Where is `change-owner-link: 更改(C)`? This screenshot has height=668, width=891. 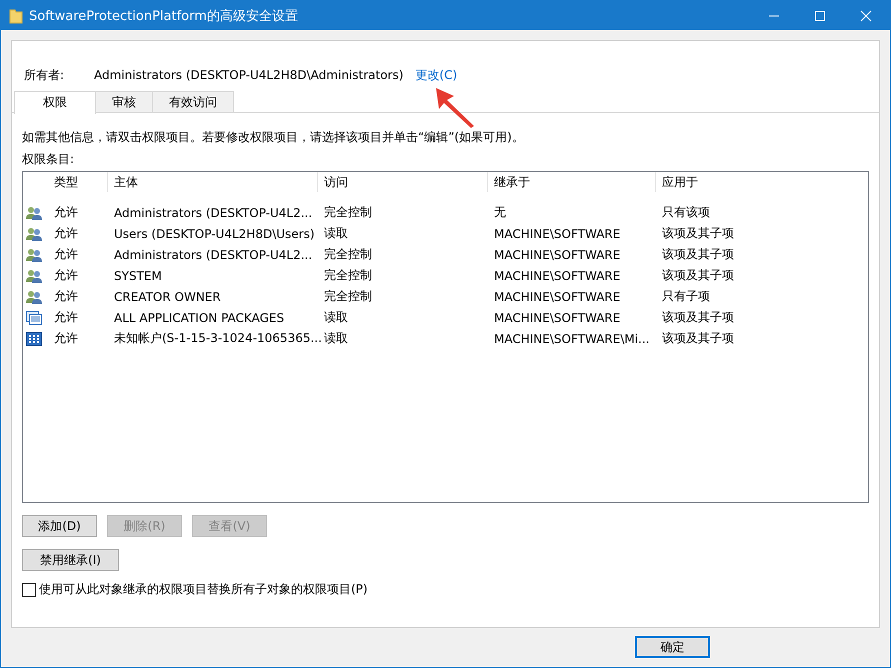
change-owner-link: 更改(C) is located at coordinates (436, 75).